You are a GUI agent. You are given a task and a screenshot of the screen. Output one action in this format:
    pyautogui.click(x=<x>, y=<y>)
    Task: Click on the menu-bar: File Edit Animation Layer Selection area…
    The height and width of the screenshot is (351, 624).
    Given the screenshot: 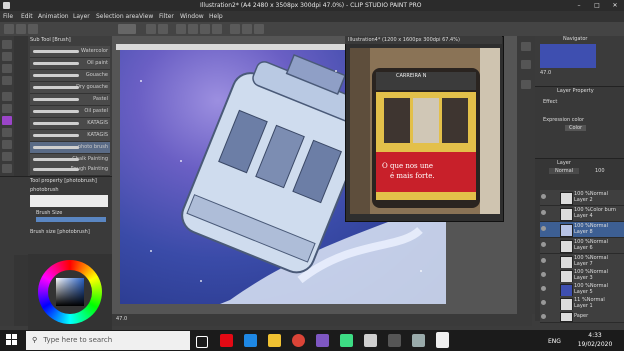 What is the action you would take?
    pyautogui.click(x=312, y=16)
    